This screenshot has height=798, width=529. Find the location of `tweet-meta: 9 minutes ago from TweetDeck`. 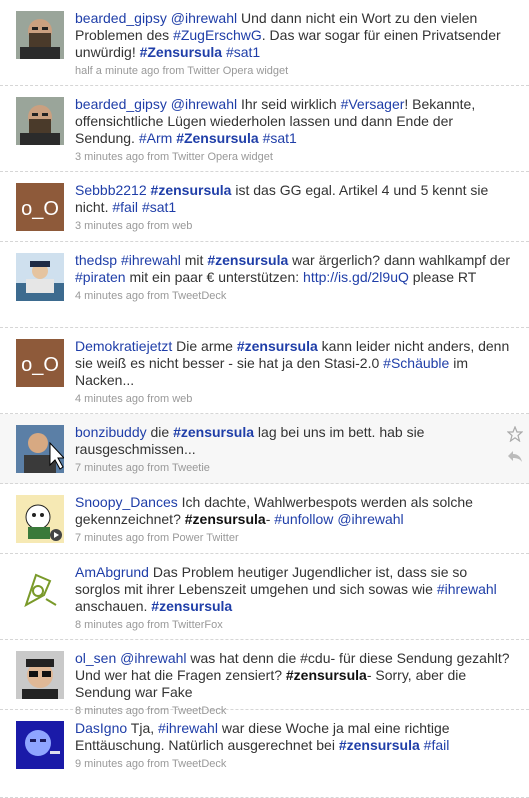

tweet-meta: 9 minutes ago from TweetDeck is located at coordinates (151, 764).